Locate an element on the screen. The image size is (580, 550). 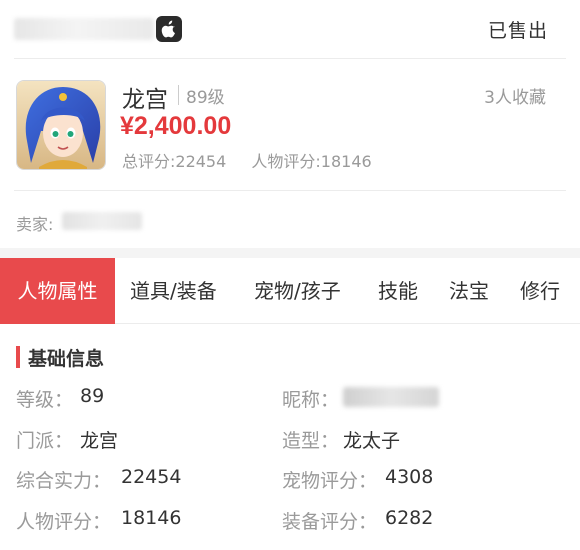
section-marker is located at coordinates (18, 357).